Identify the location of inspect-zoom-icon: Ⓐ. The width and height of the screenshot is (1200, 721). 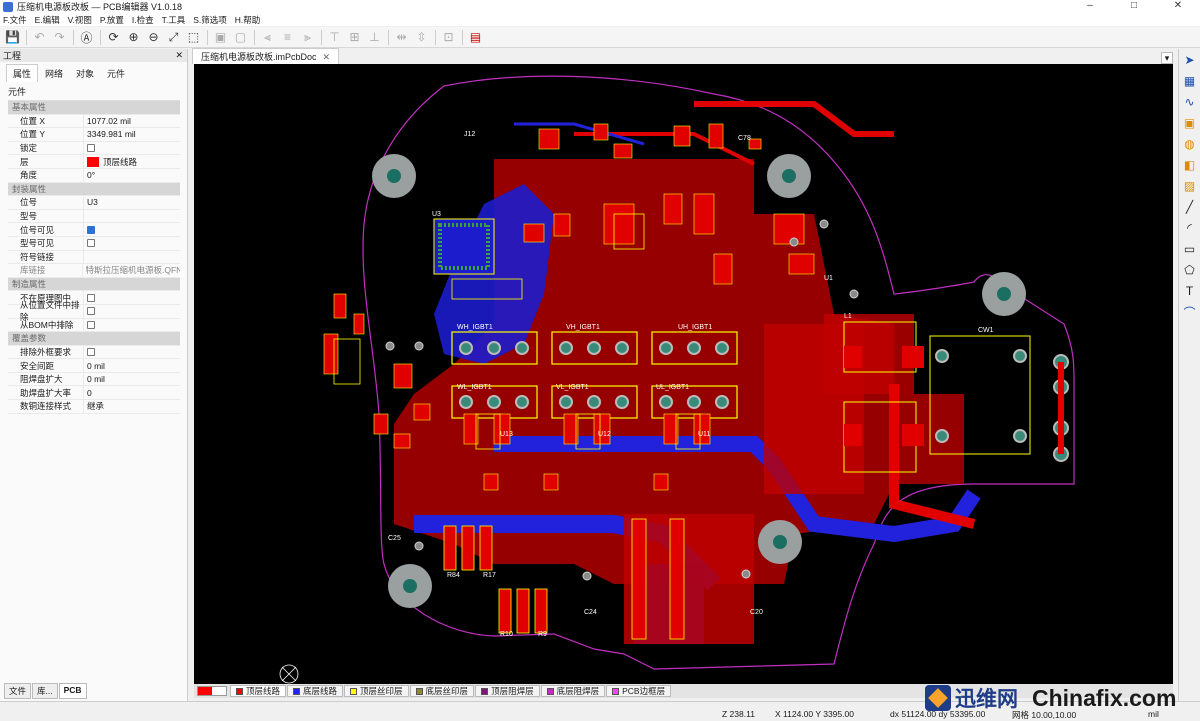
(86, 37).